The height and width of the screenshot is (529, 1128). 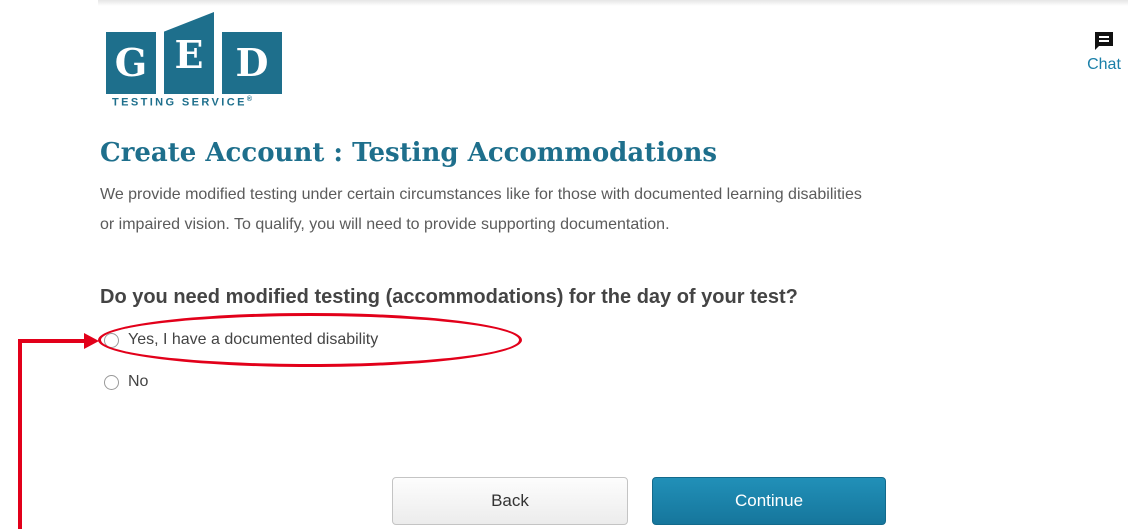 I want to click on continue-button: Continue, so click(x=769, y=501).